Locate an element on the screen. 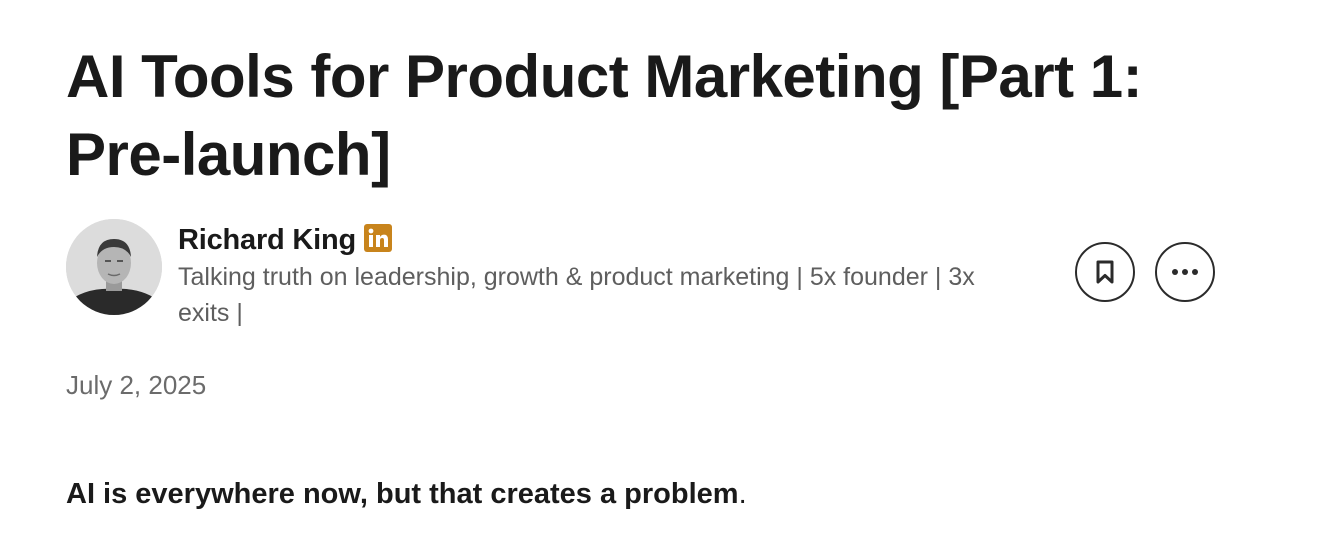 Image resolution: width=1320 pixels, height=554 pixels. publish-date: July 2, 2025 is located at coordinates (136, 385).